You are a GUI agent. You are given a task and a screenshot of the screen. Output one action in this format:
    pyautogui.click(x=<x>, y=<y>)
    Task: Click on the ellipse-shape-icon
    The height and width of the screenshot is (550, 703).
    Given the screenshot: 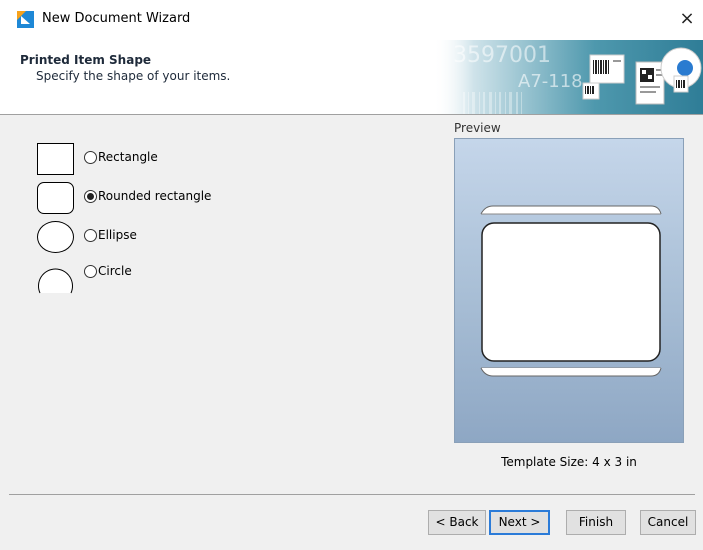 What is the action you would take?
    pyautogui.click(x=55, y=237)
    